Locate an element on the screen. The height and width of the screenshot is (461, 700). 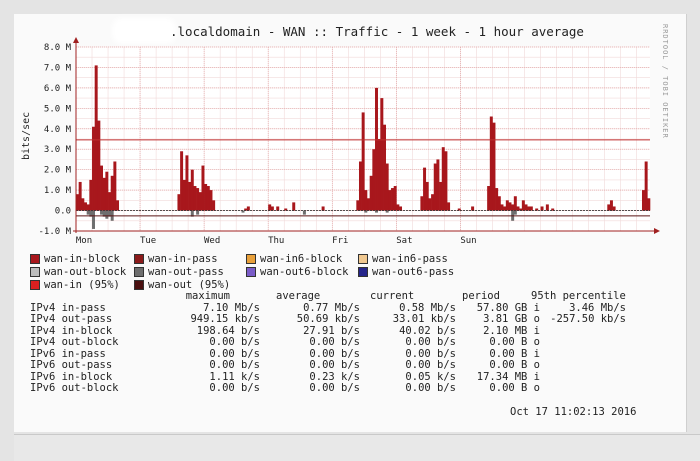
legend-item-wan-out-pass: wan-out-pass is located at coordinates (190, 272).